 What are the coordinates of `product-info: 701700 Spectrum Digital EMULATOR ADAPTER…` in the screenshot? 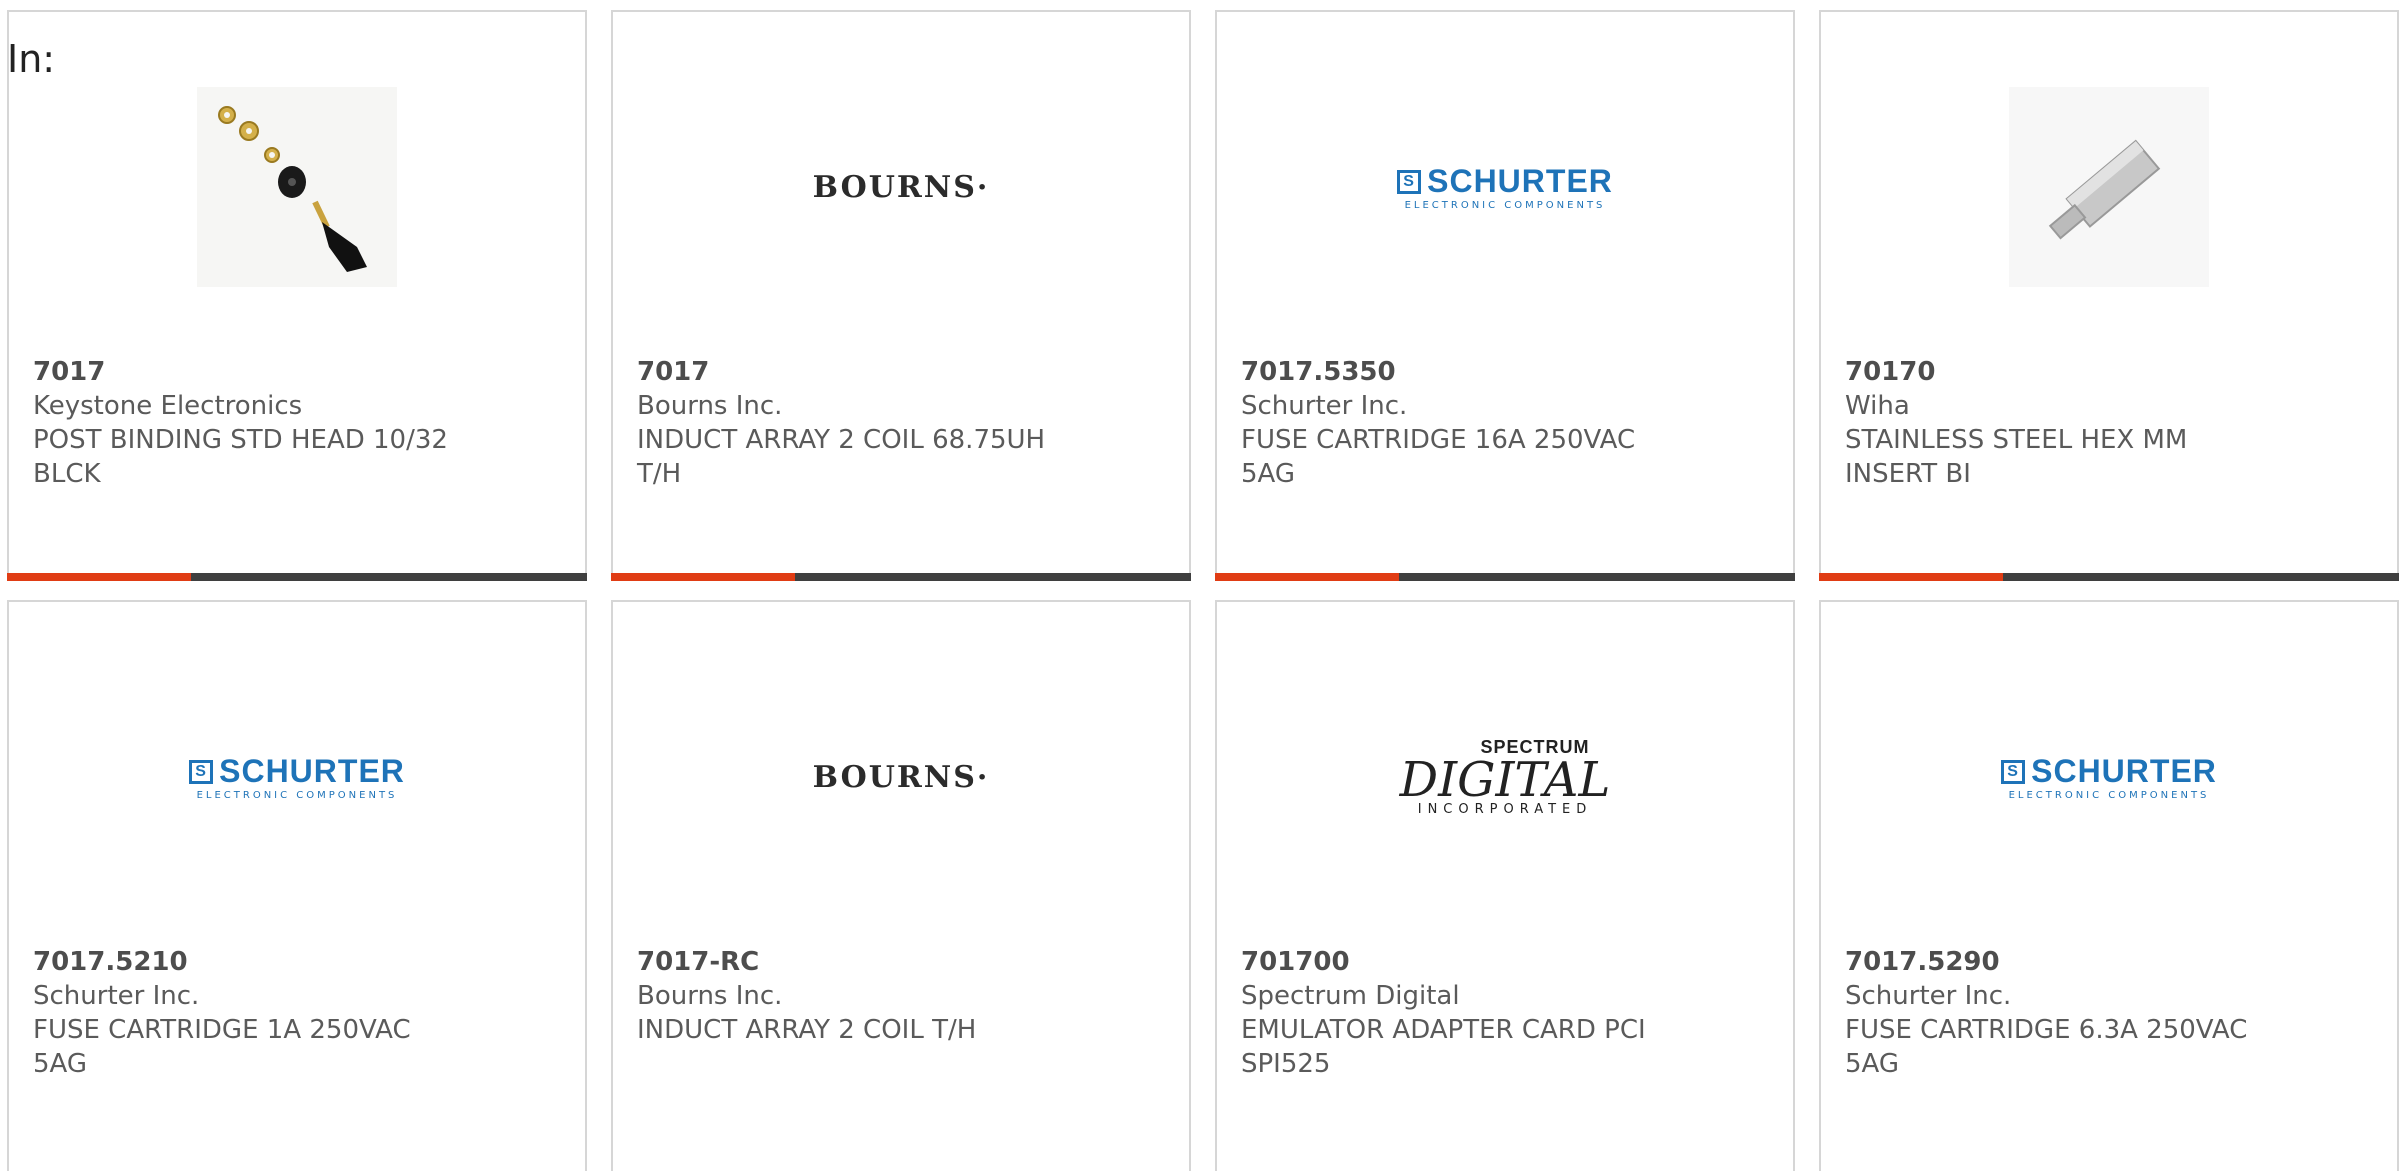 It's located at (1456, 1013).